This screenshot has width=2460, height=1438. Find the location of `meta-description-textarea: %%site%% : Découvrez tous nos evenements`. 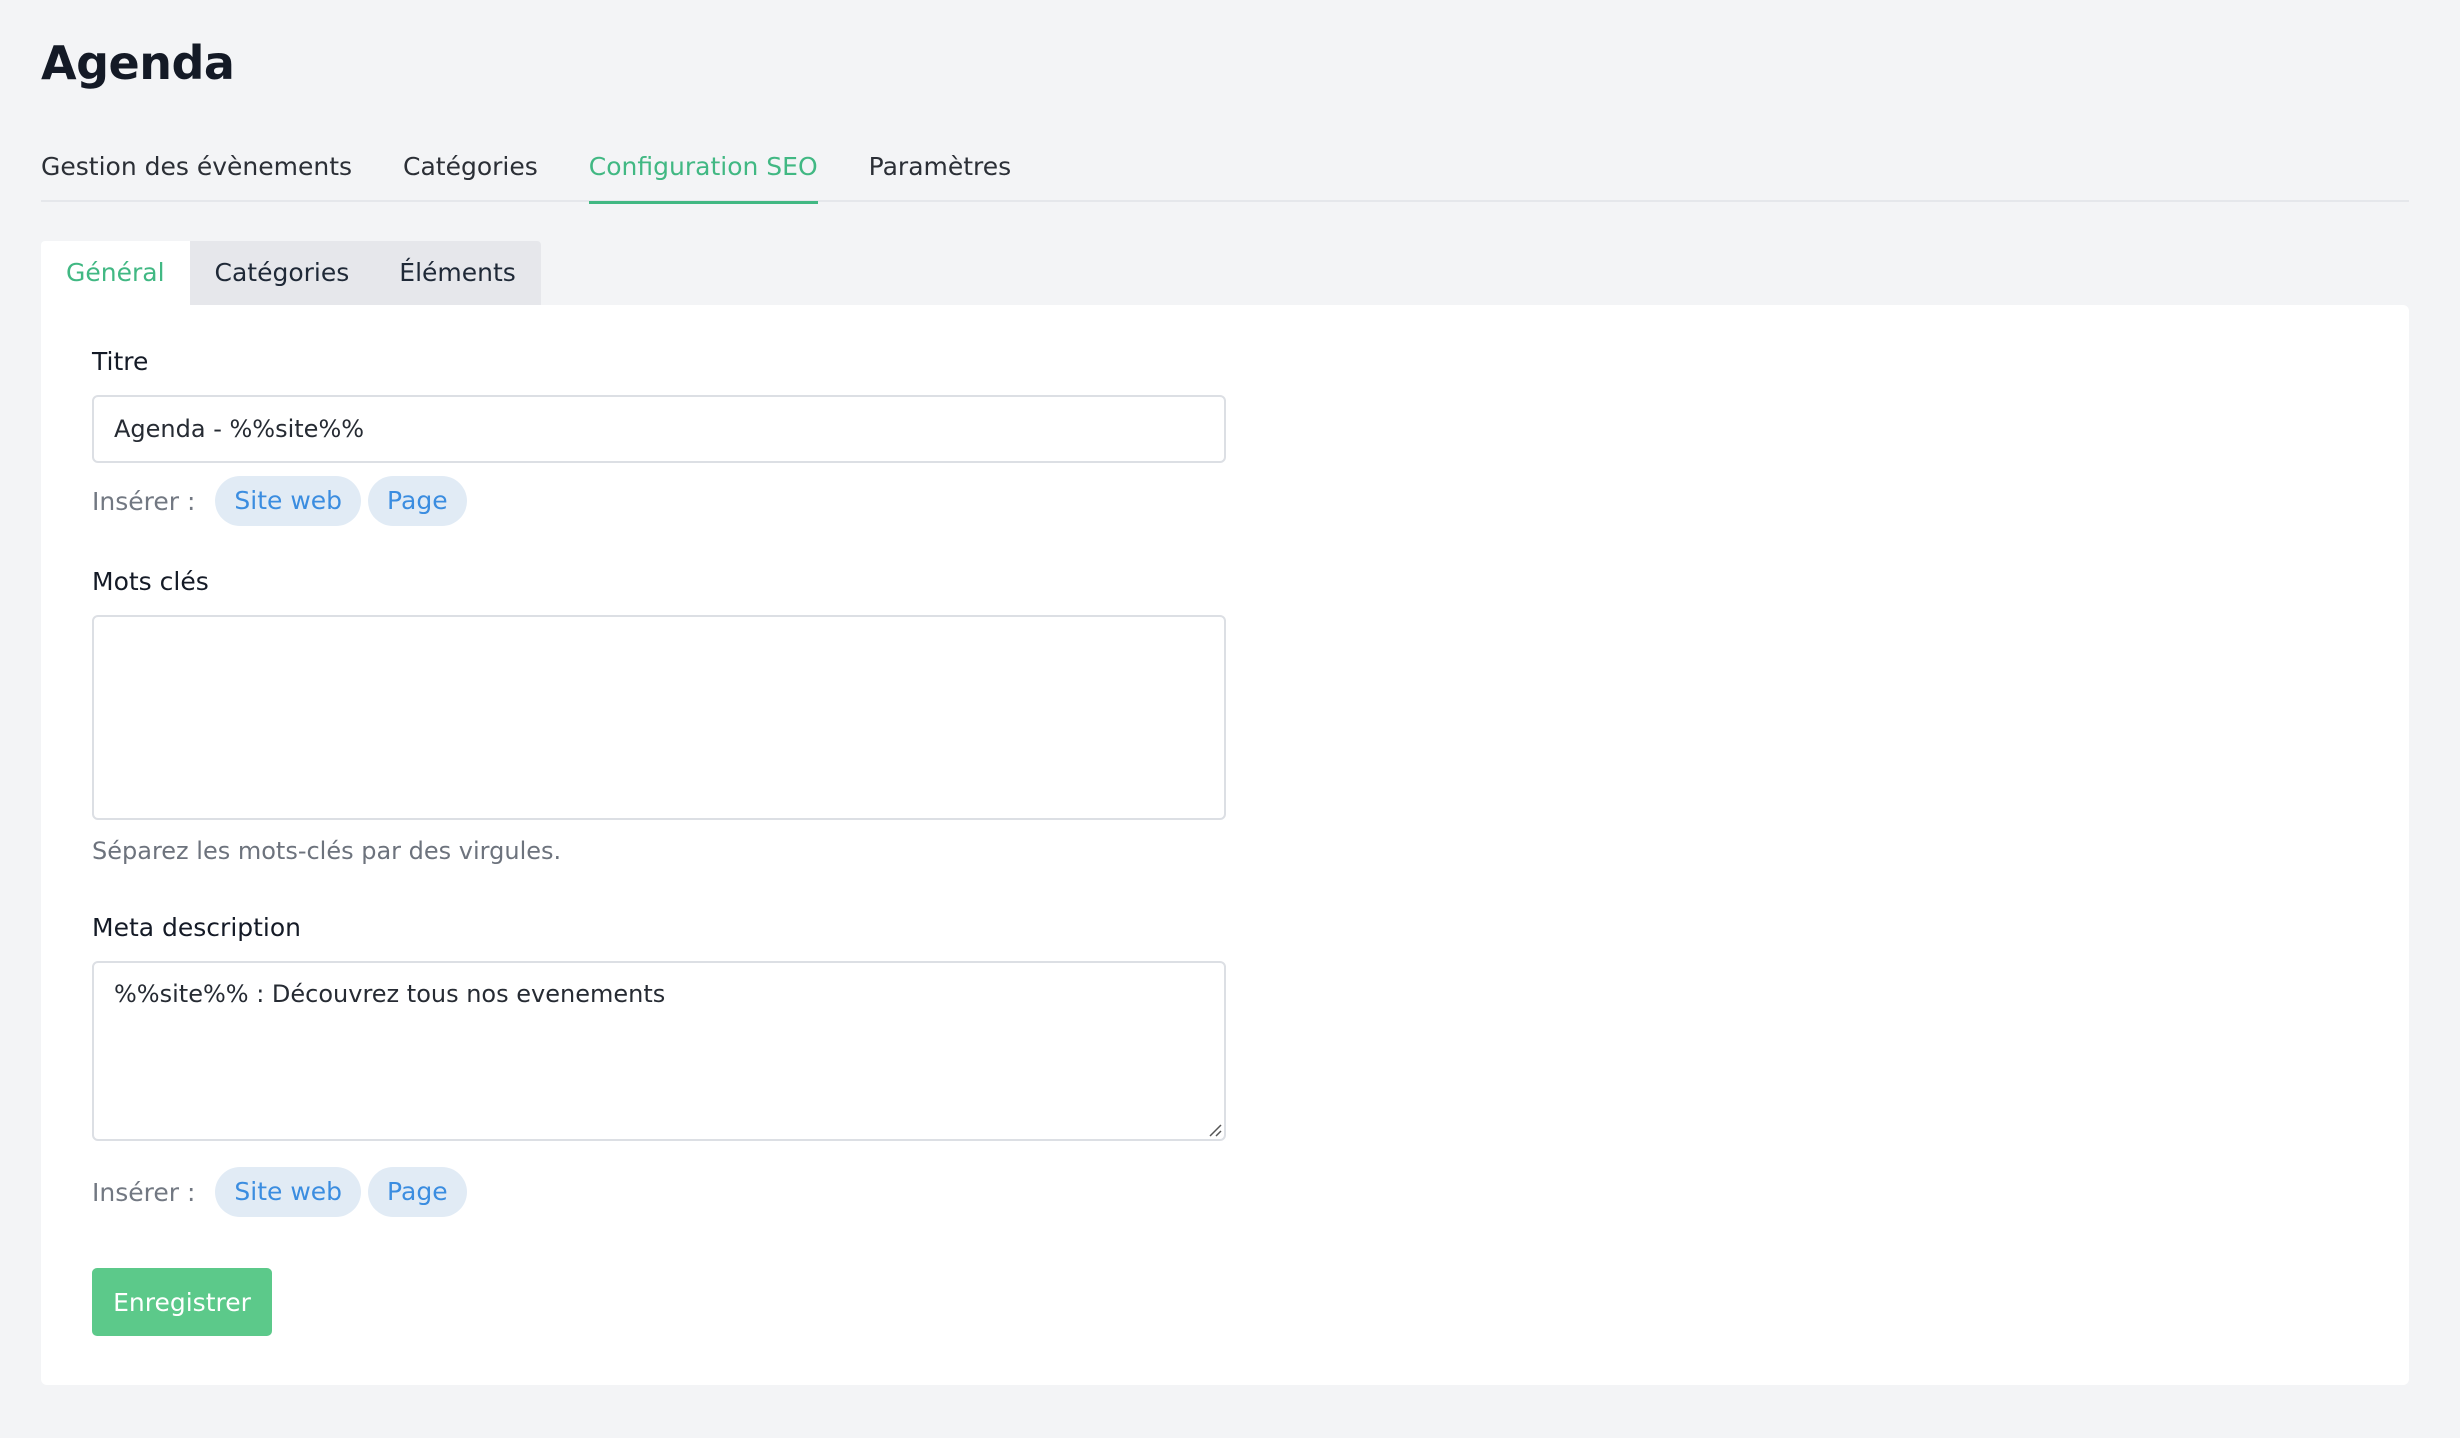

meta-description-textarea: %%site%% : Découvrez tous nos evenements is located at coordinates (659, 1051).